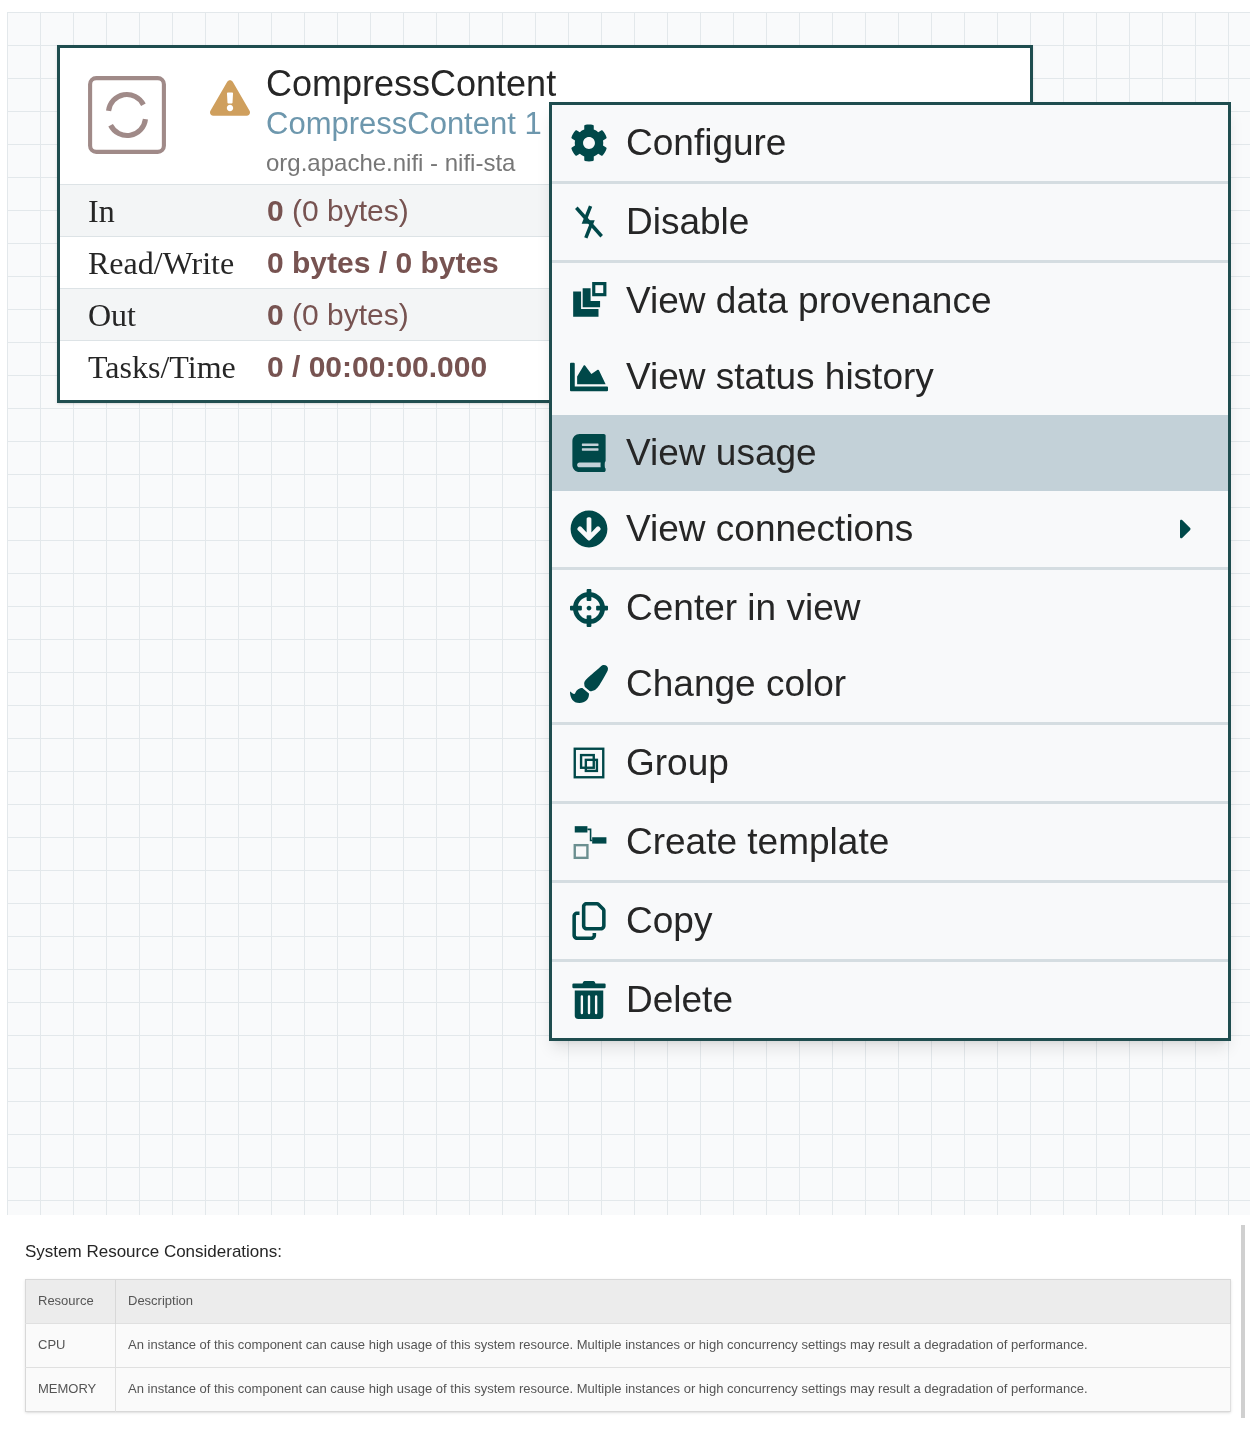 Image resolution: width=1257 pixels, height=1442 pixels. What do you see at coordinates (391, 163) in the screenshot?
I see `processor-bundle: org.apache.nifi - nifi-sta` at bounding box center [391, 163].